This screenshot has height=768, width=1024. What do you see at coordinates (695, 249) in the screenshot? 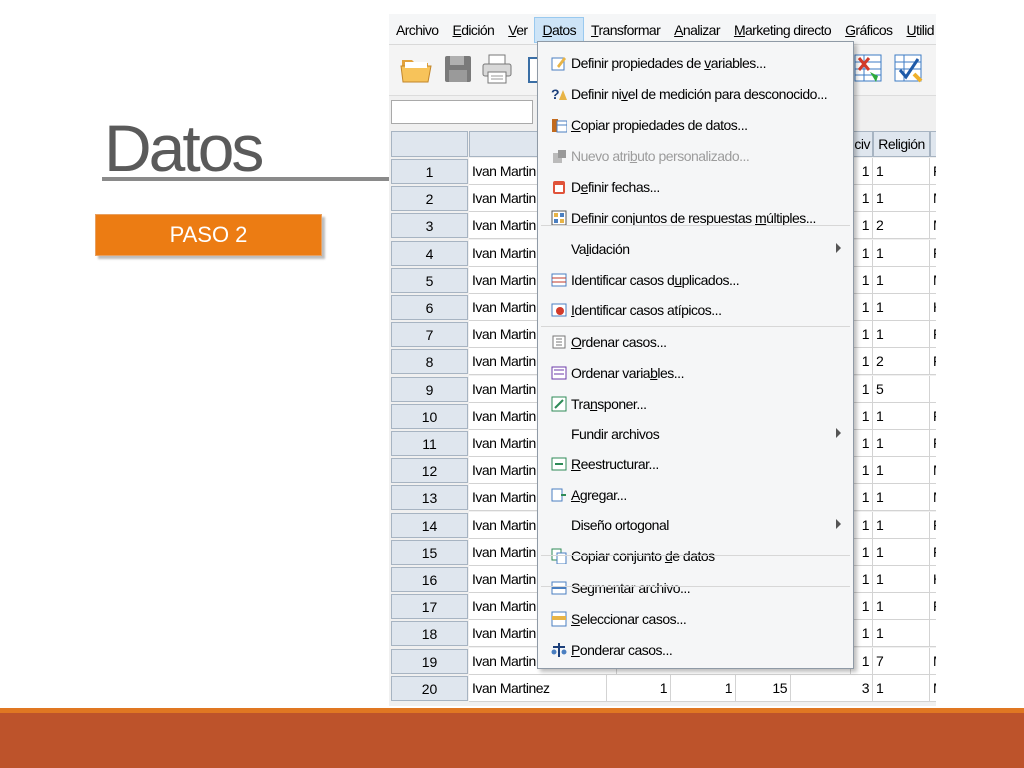
I see `validation-menu-item: Validación` at bounding box center [695, 249].